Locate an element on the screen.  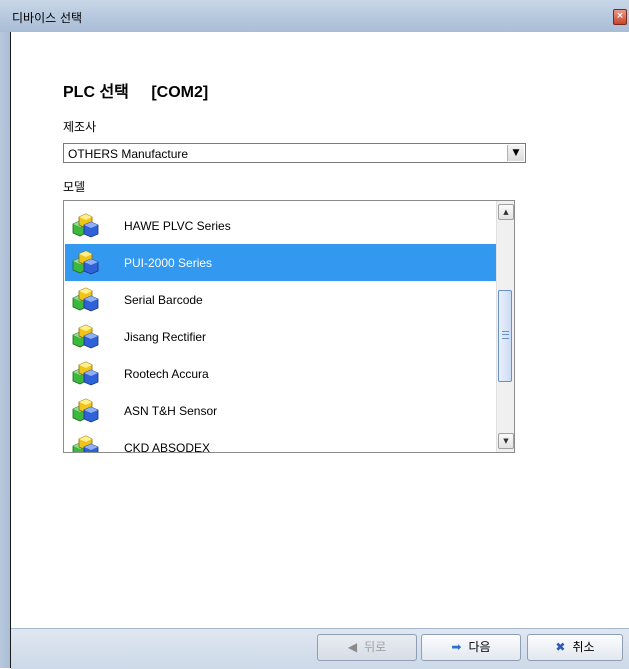
list-item: HAWE PLVC Series is located at coordinates (281, 225).